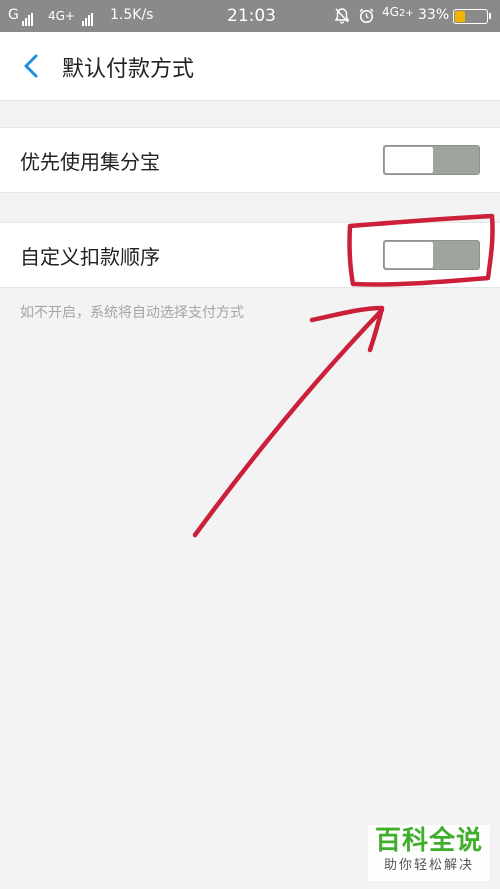 This screenshot has height=889, width=500. Describe the element at coordinates (288, 422) in the screenshot. I see `annotation-arrow` at that location.